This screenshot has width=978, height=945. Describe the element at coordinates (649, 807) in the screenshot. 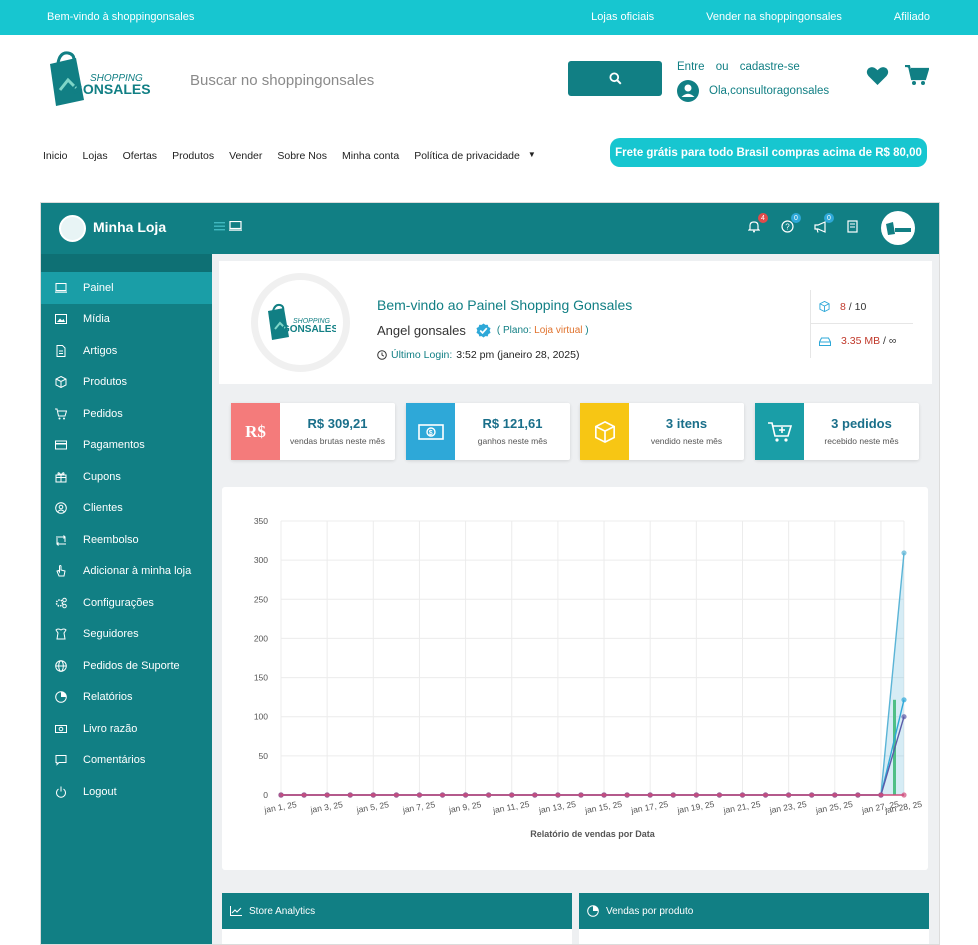

I see `x-tick-label: jan 17, 25` at that location.